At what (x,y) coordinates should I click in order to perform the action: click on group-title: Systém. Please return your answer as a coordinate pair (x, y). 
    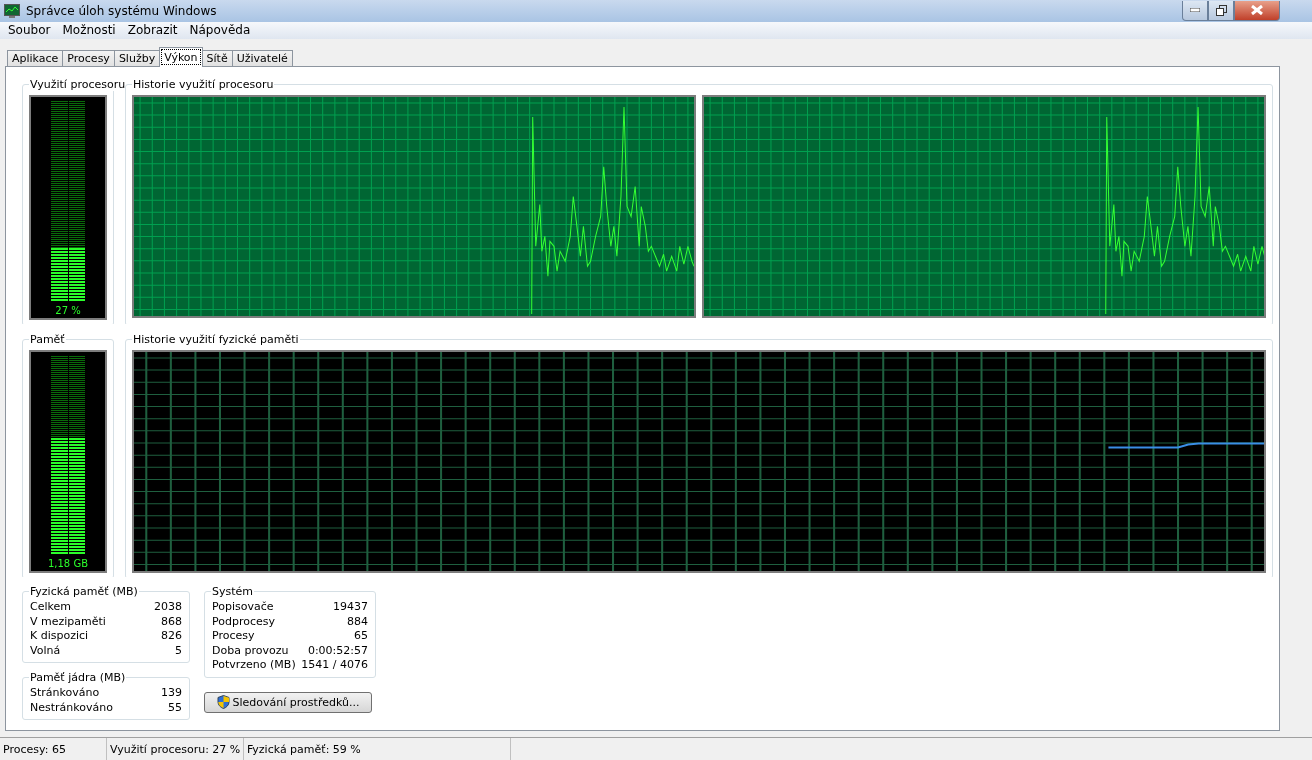
    Looking at the image, I should click on (233, 592).